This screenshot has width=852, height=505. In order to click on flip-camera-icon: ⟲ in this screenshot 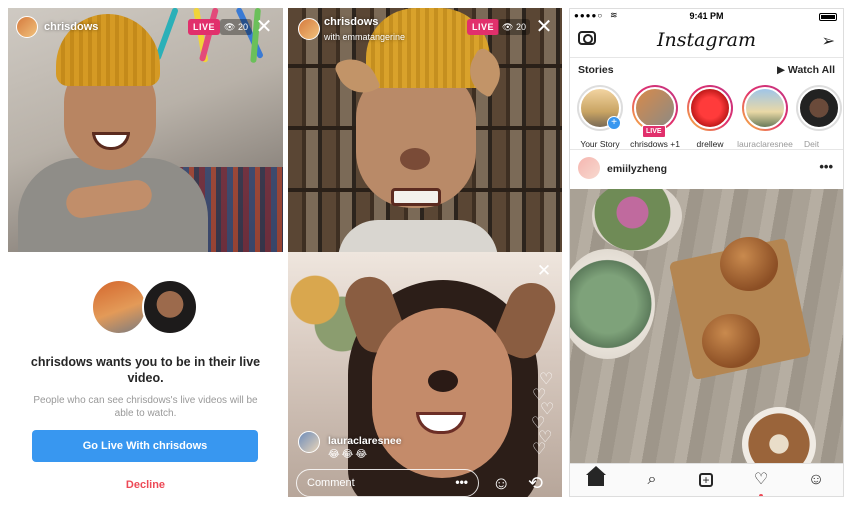, I will do `click(535, 483)`.